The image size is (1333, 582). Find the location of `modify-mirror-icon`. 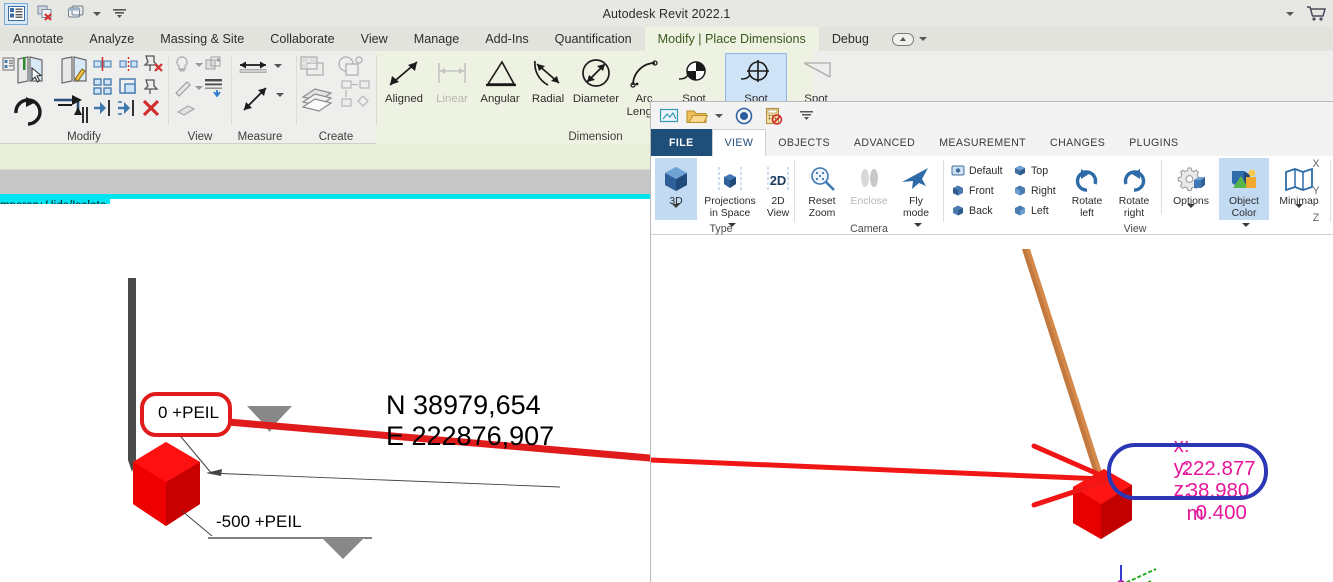

modify-mirror-icon is located at coordinates (129, 64).